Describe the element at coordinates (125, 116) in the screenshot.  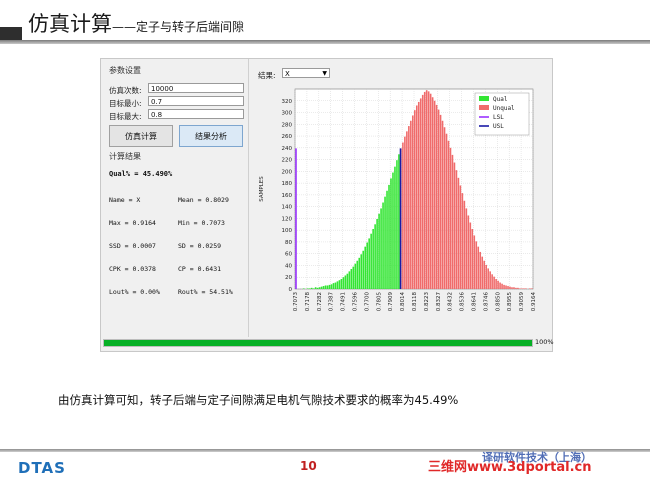
I see `target-max-label: 目标最大:` at that location.